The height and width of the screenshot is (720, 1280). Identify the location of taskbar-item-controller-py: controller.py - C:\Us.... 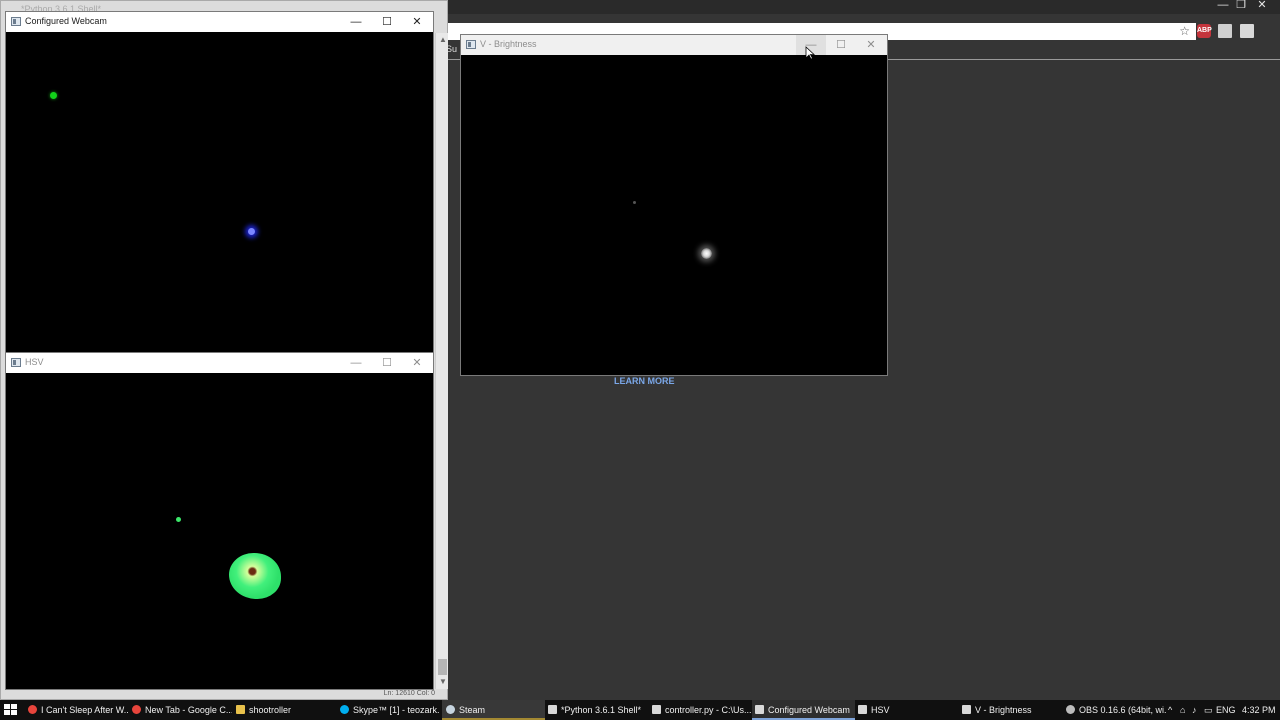
(702, 710).